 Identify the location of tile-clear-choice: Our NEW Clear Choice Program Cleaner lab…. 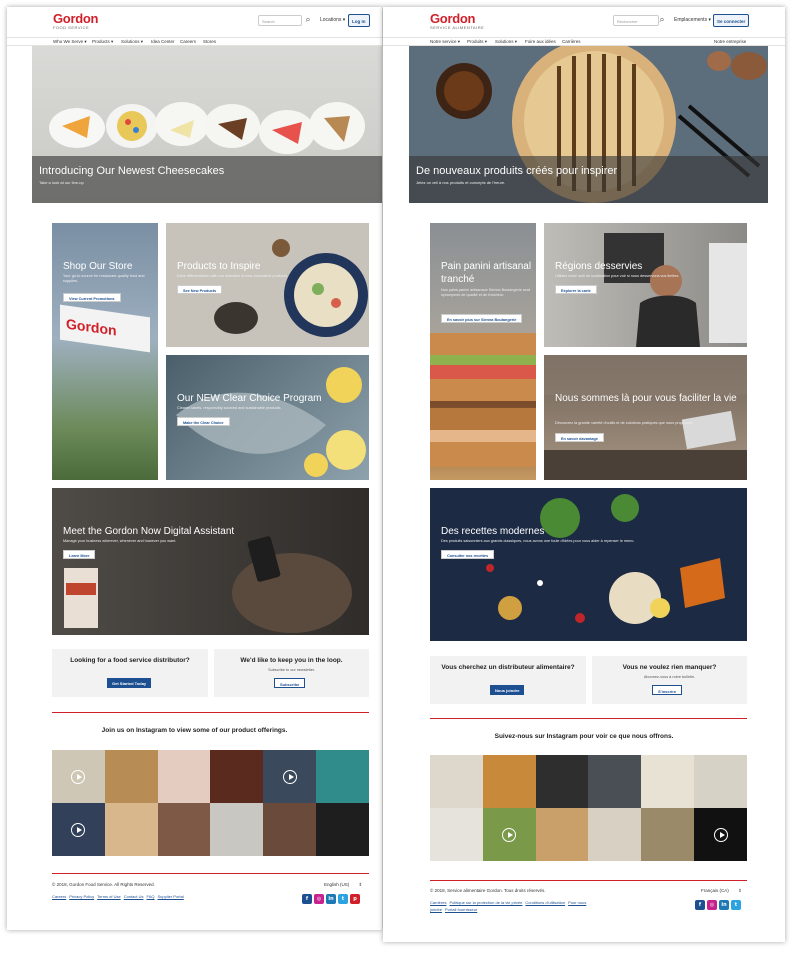
(267, 417).